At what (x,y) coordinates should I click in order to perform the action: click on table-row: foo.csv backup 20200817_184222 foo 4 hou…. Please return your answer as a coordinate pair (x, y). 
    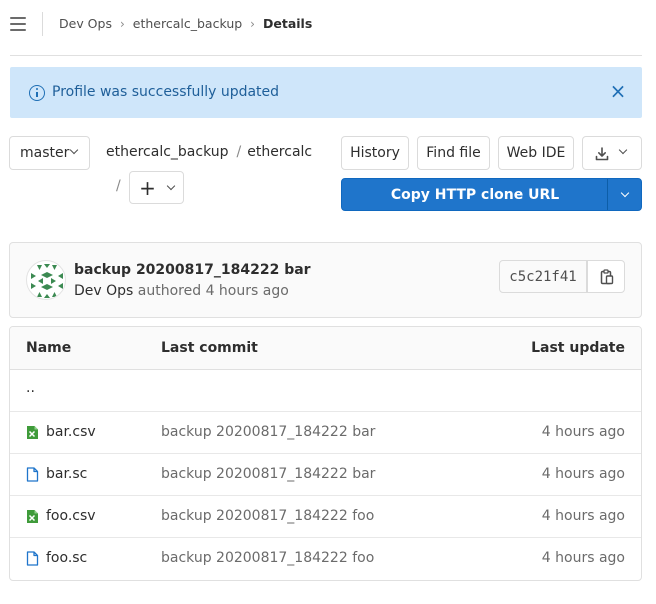
    Looking at the image, I should click on (325, 517).